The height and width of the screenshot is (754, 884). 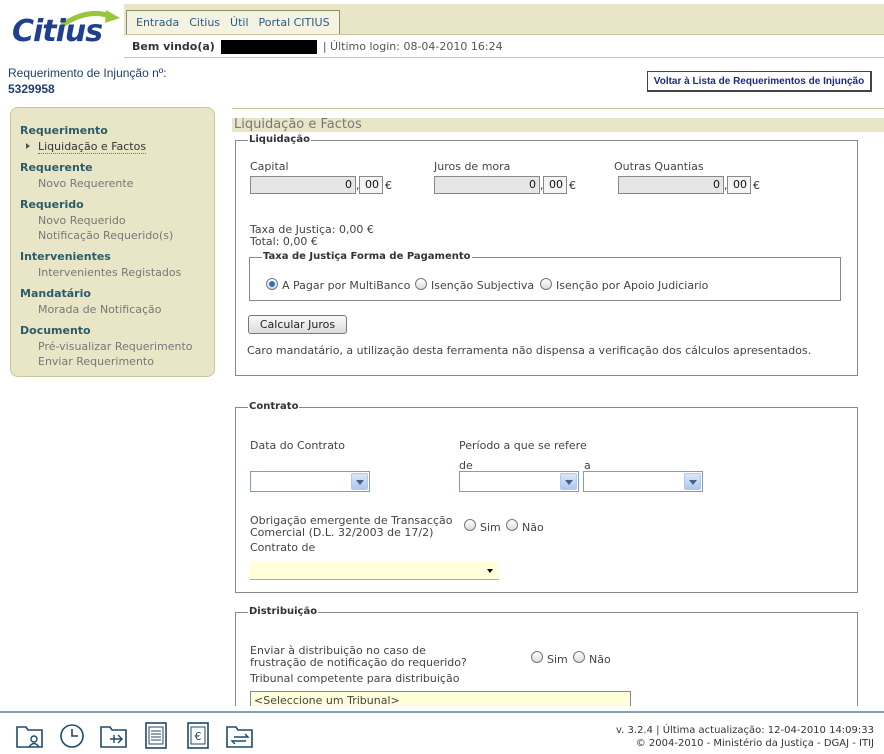 What do you see at coordinates (117, 346) in the screenshot?
I see `sidebar-item-pre-visualizar: Pré-visualizar Requerimento` at bounding box center [117, 346].